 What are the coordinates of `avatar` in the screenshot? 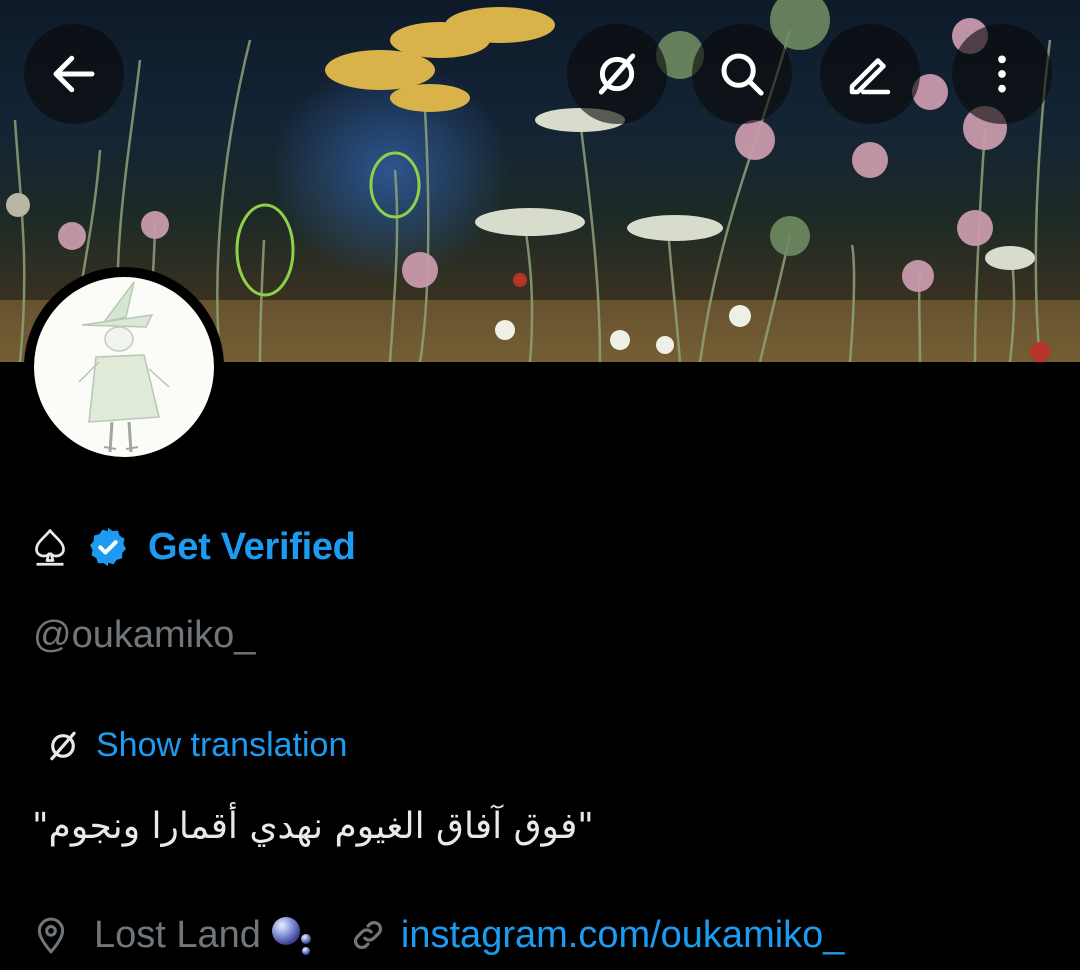 It's located at (124, 367).